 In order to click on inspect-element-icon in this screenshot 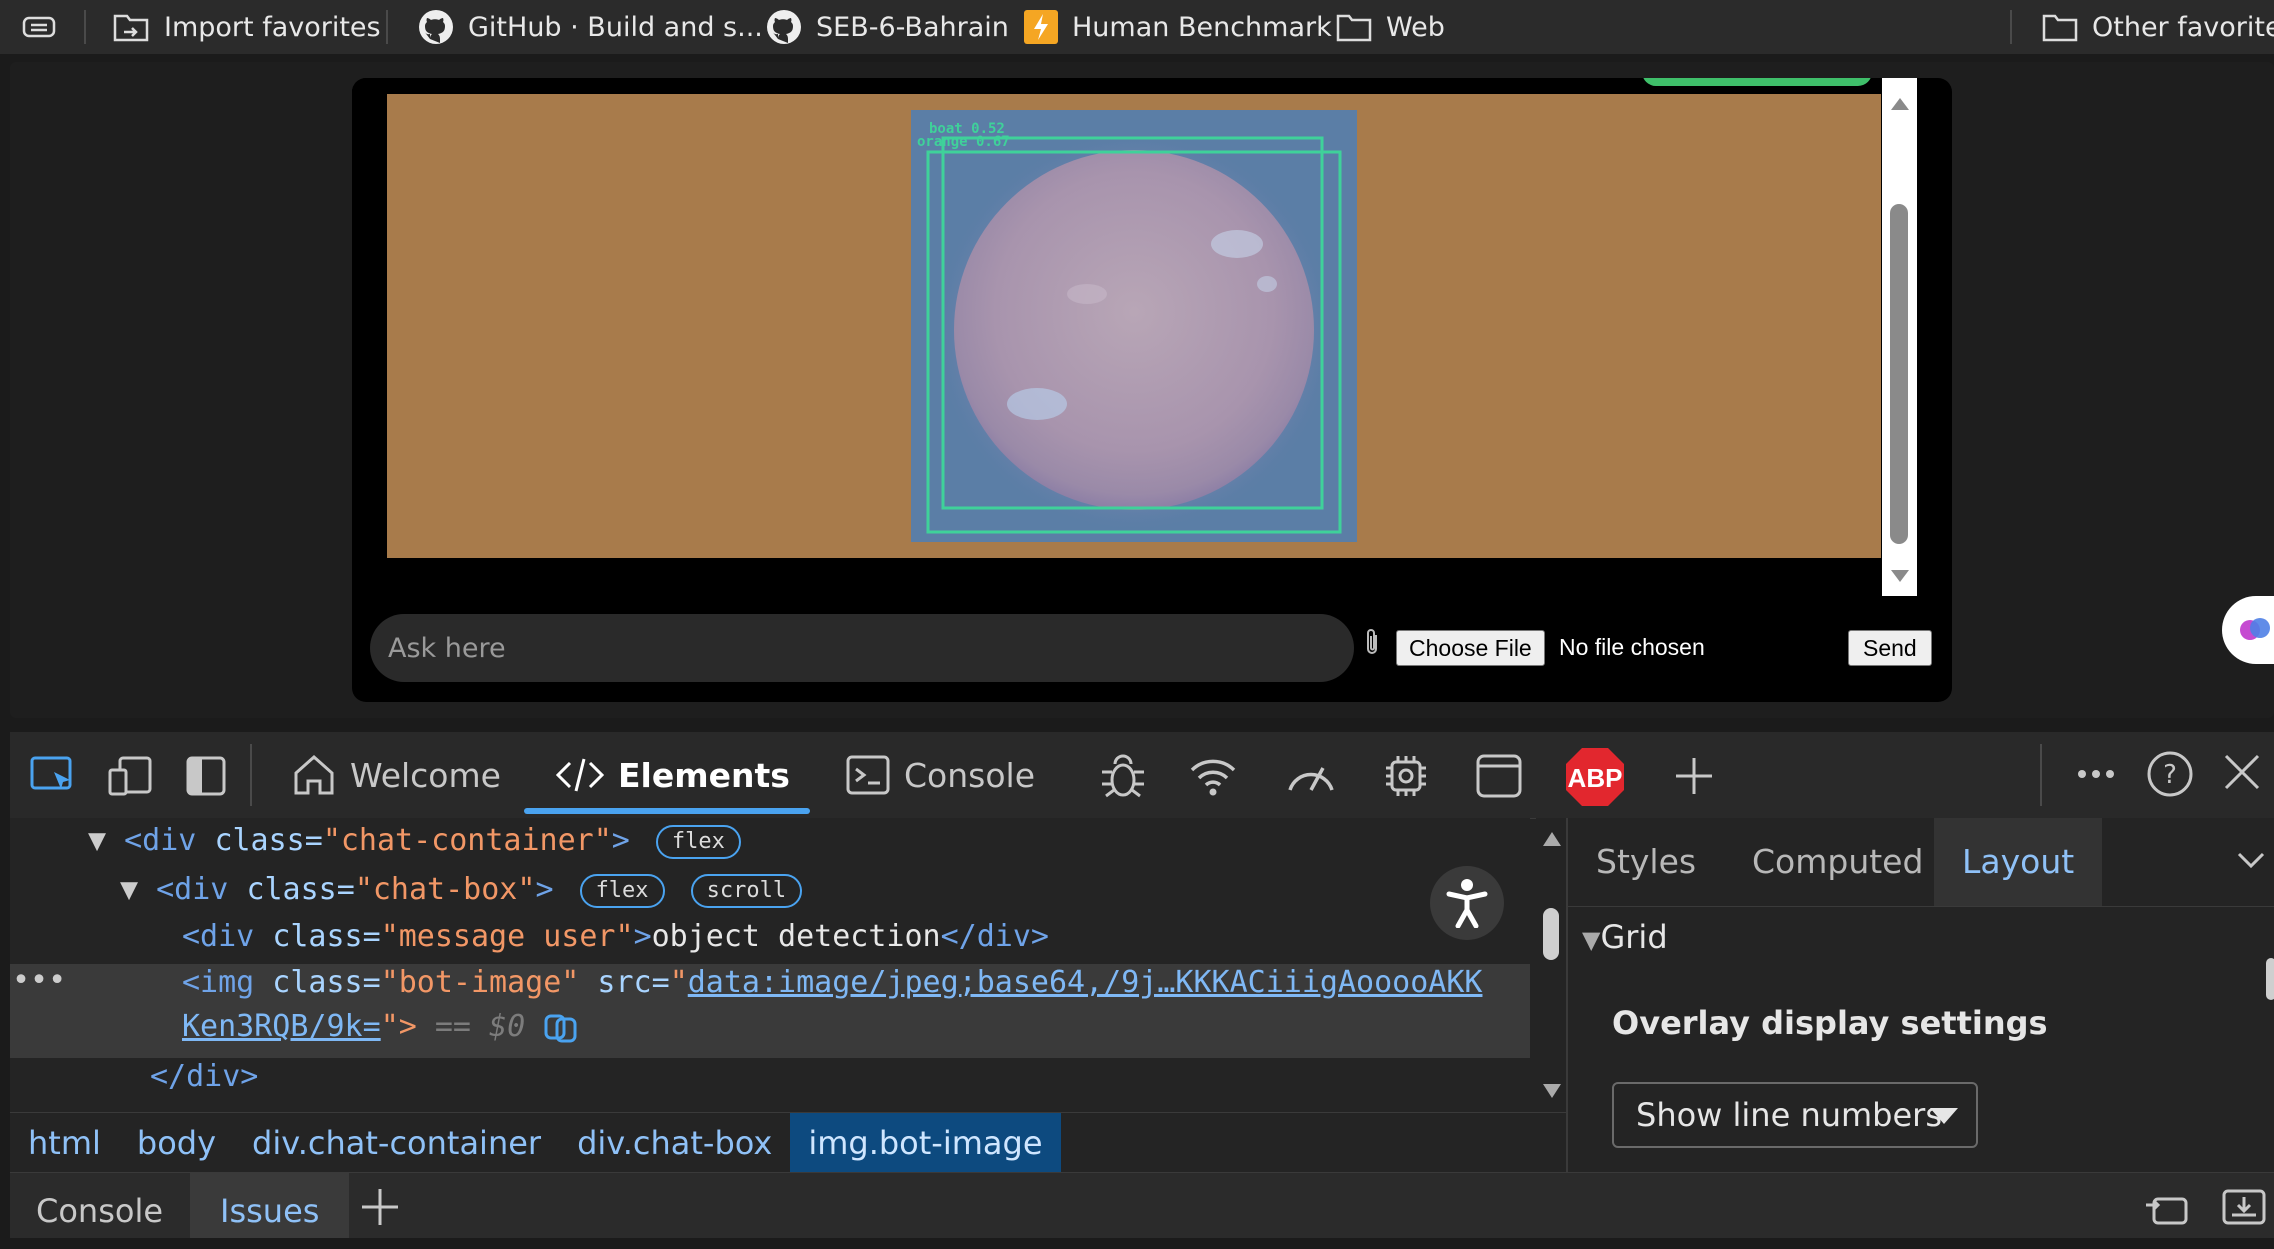, I will do `click(53, 776)`.